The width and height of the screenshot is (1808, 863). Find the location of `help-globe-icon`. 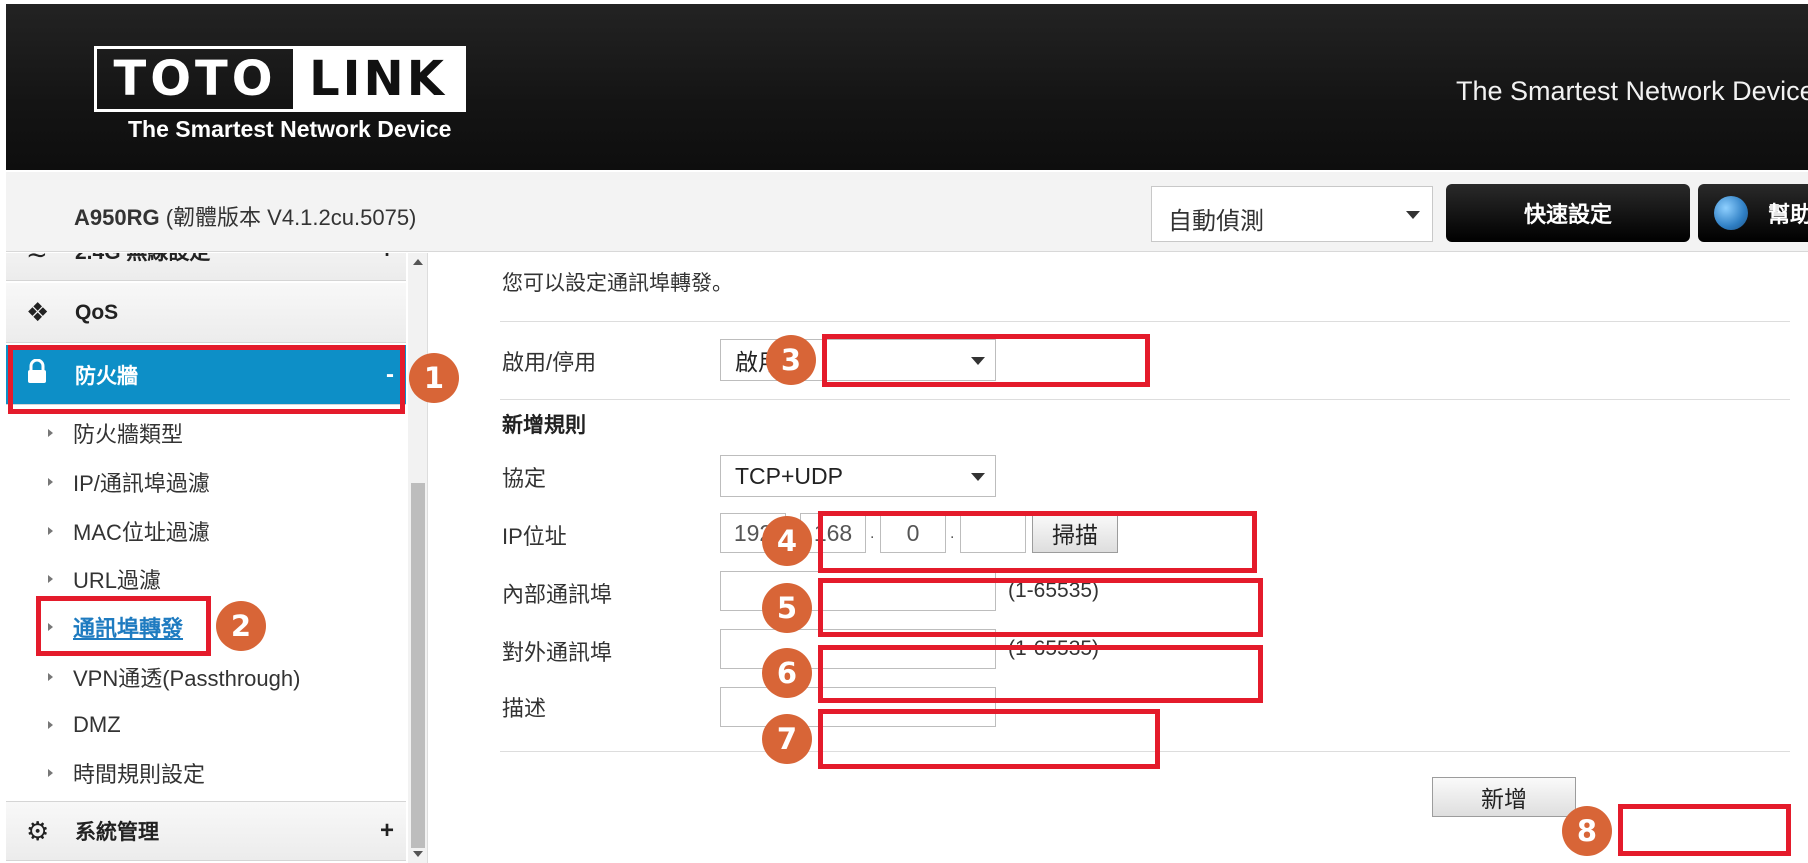

help-globe-icon is located at coordinates (1731, 213).